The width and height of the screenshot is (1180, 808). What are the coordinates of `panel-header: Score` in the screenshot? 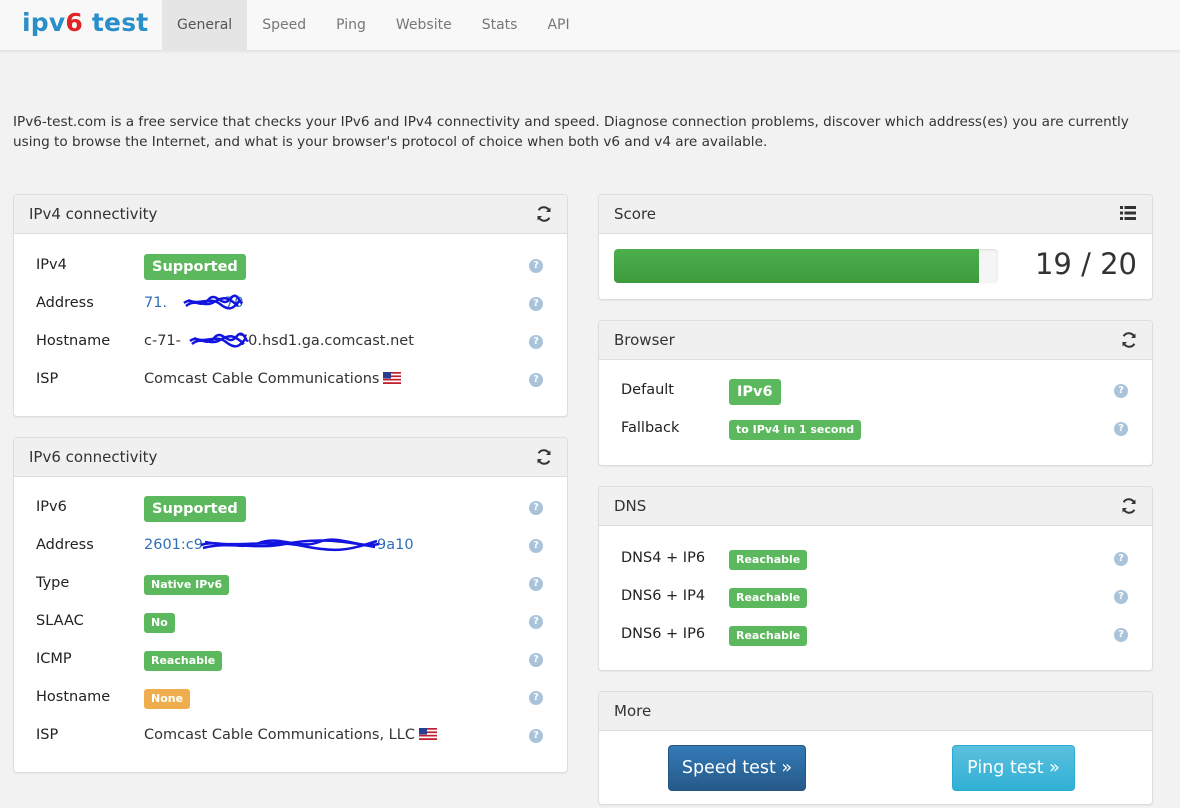 It's located at (875, 214).